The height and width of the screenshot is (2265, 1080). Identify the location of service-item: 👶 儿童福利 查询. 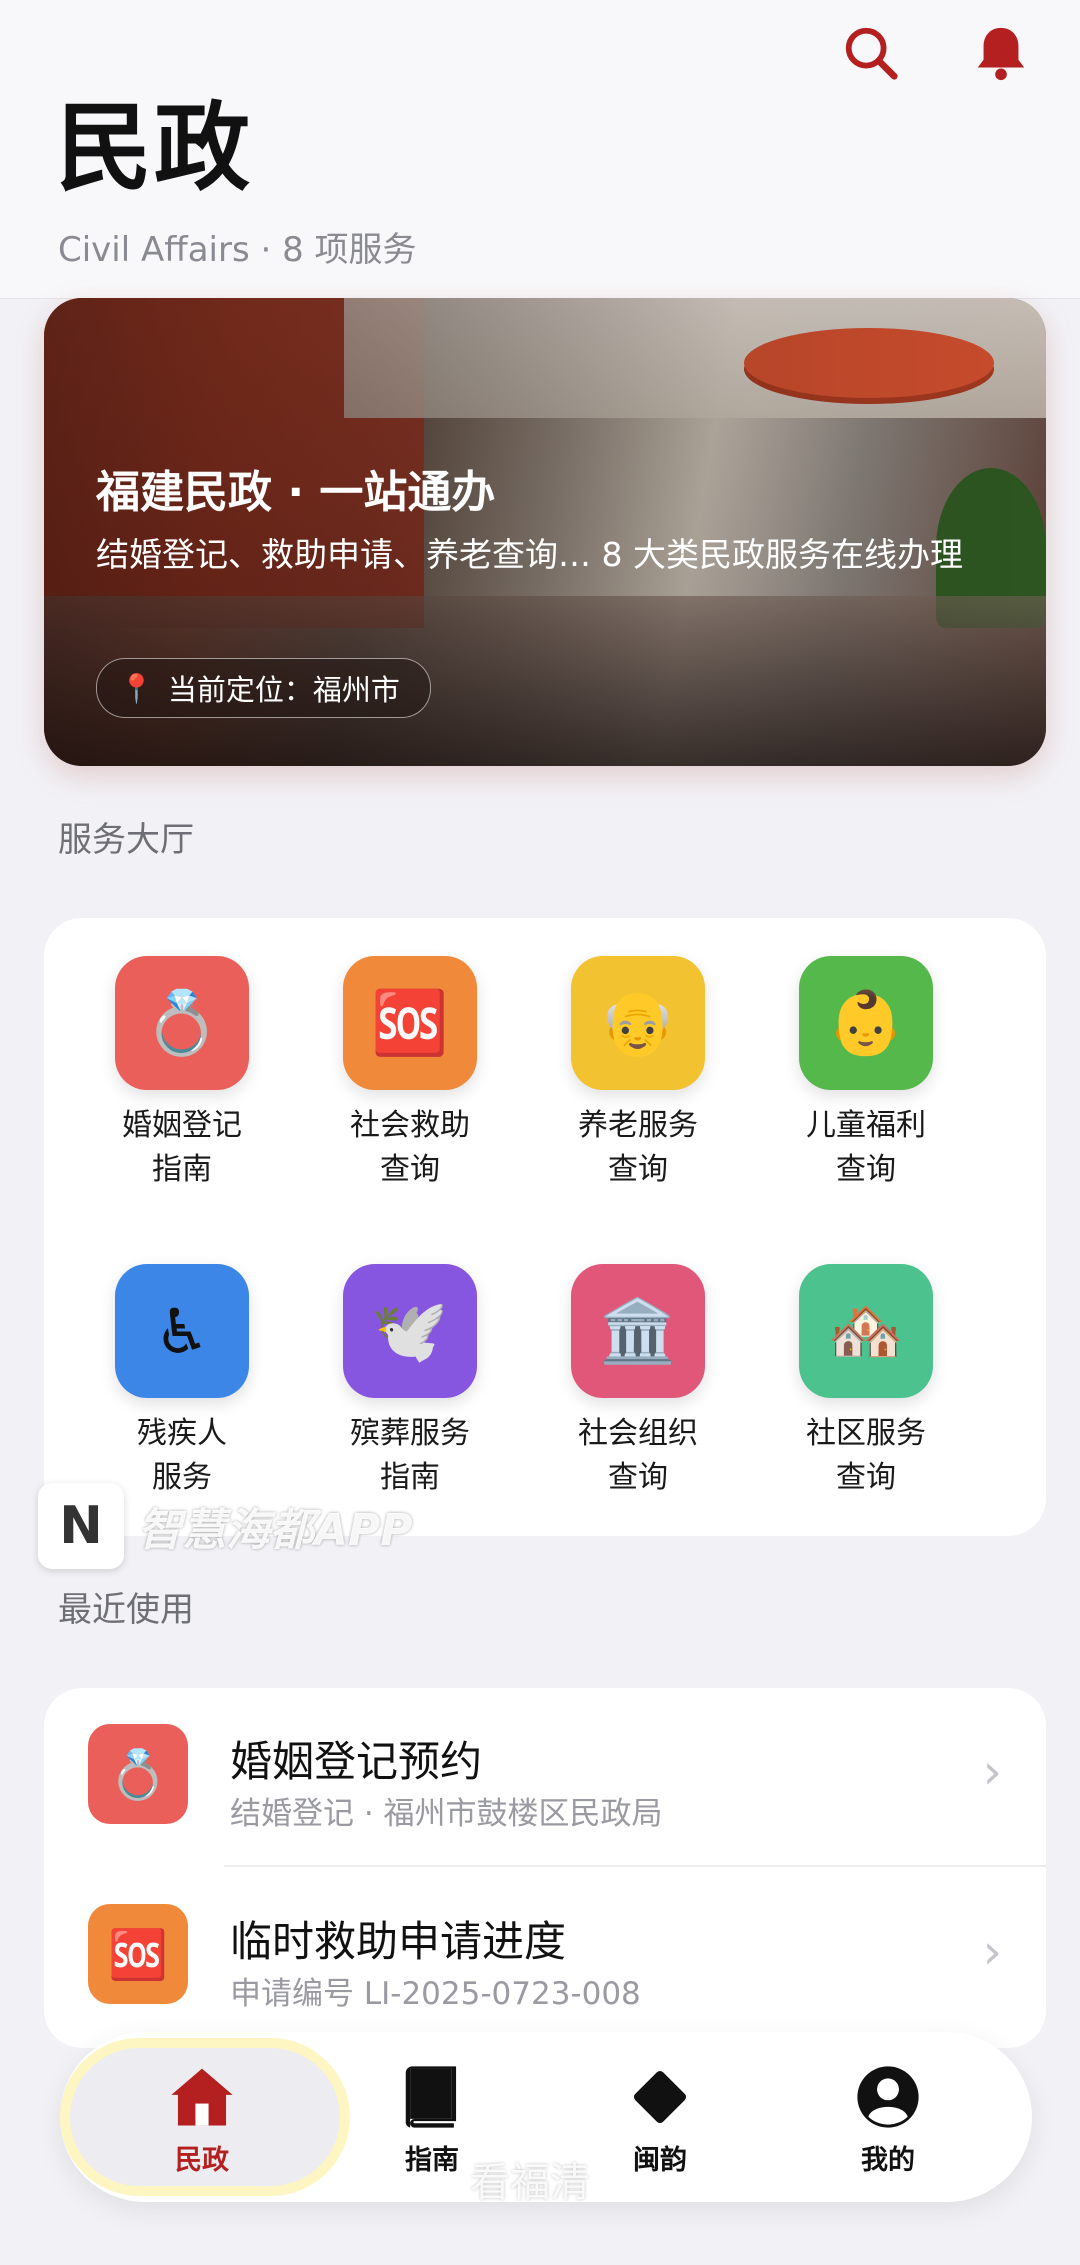
(866, 1074).